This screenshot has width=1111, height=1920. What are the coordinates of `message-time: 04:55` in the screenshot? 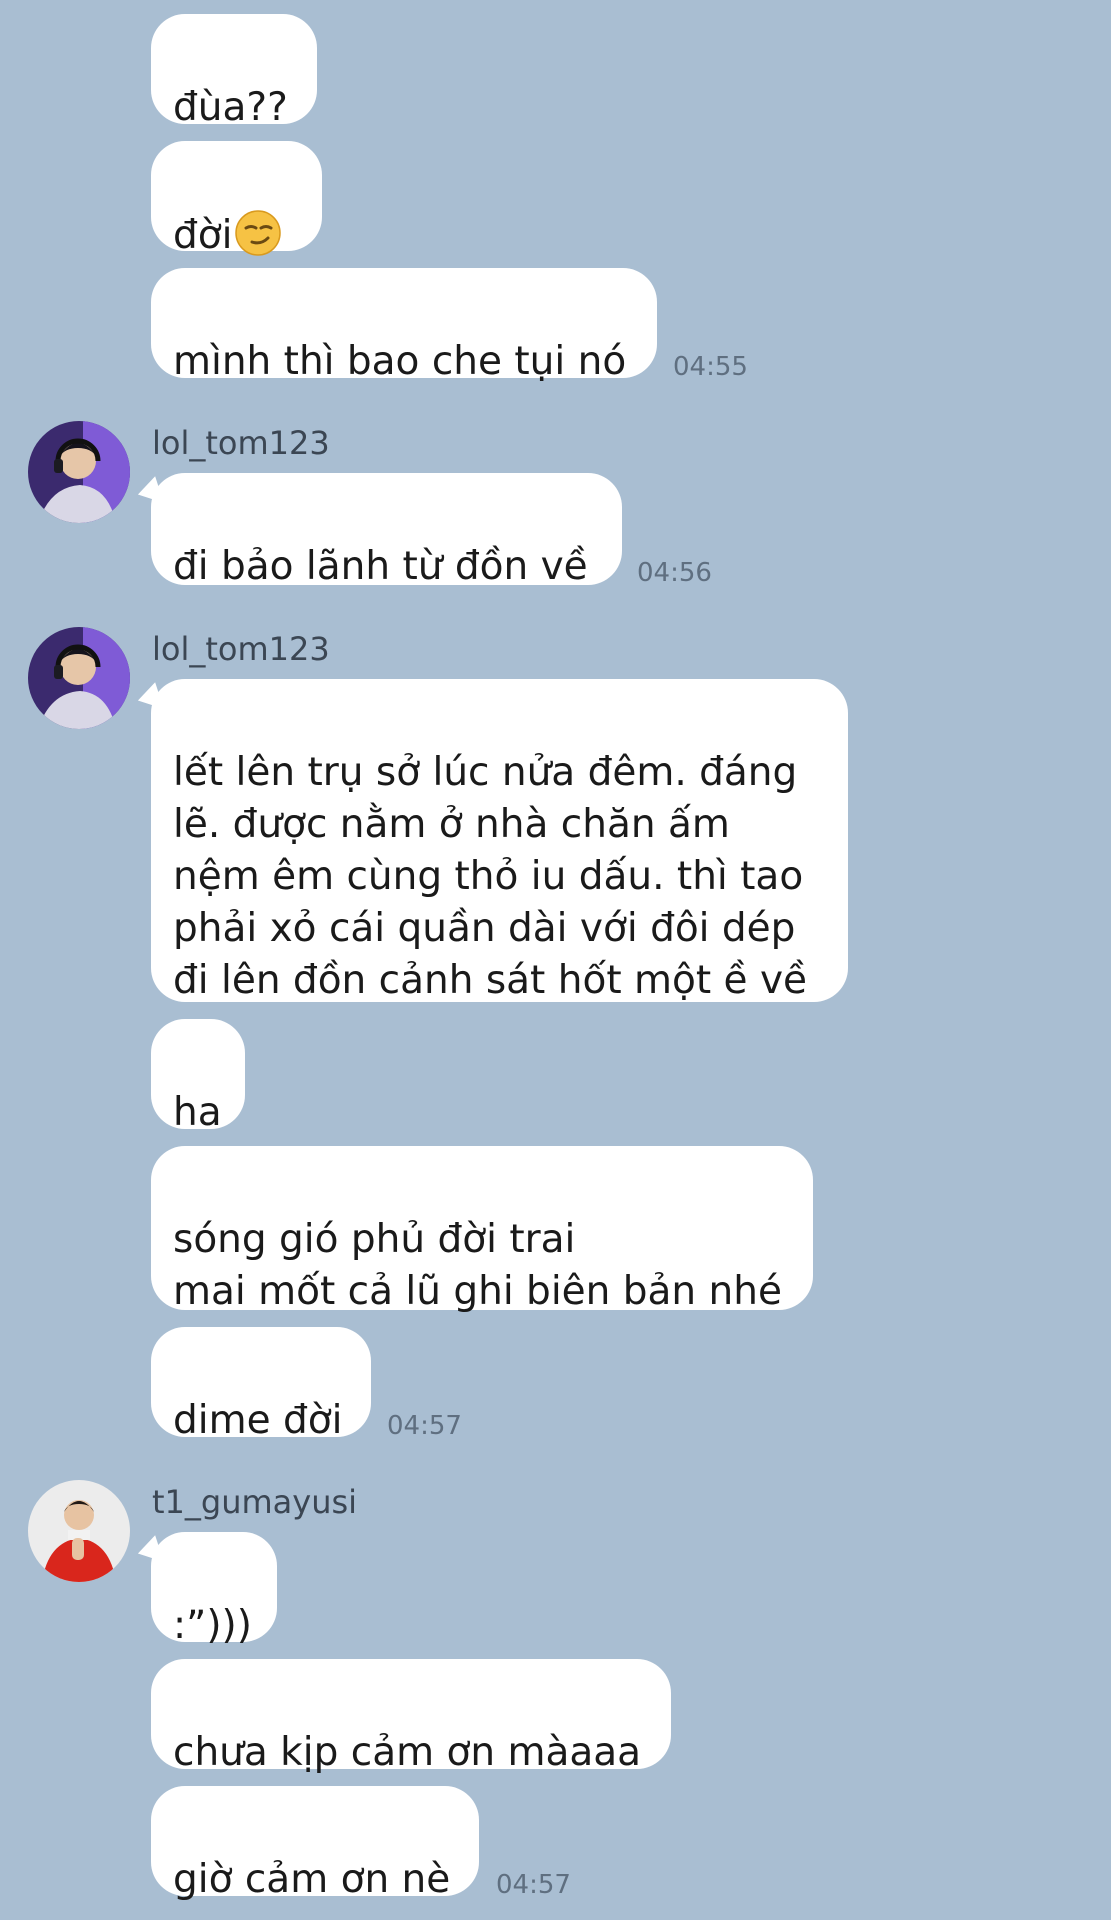 It's located at (710, 367).